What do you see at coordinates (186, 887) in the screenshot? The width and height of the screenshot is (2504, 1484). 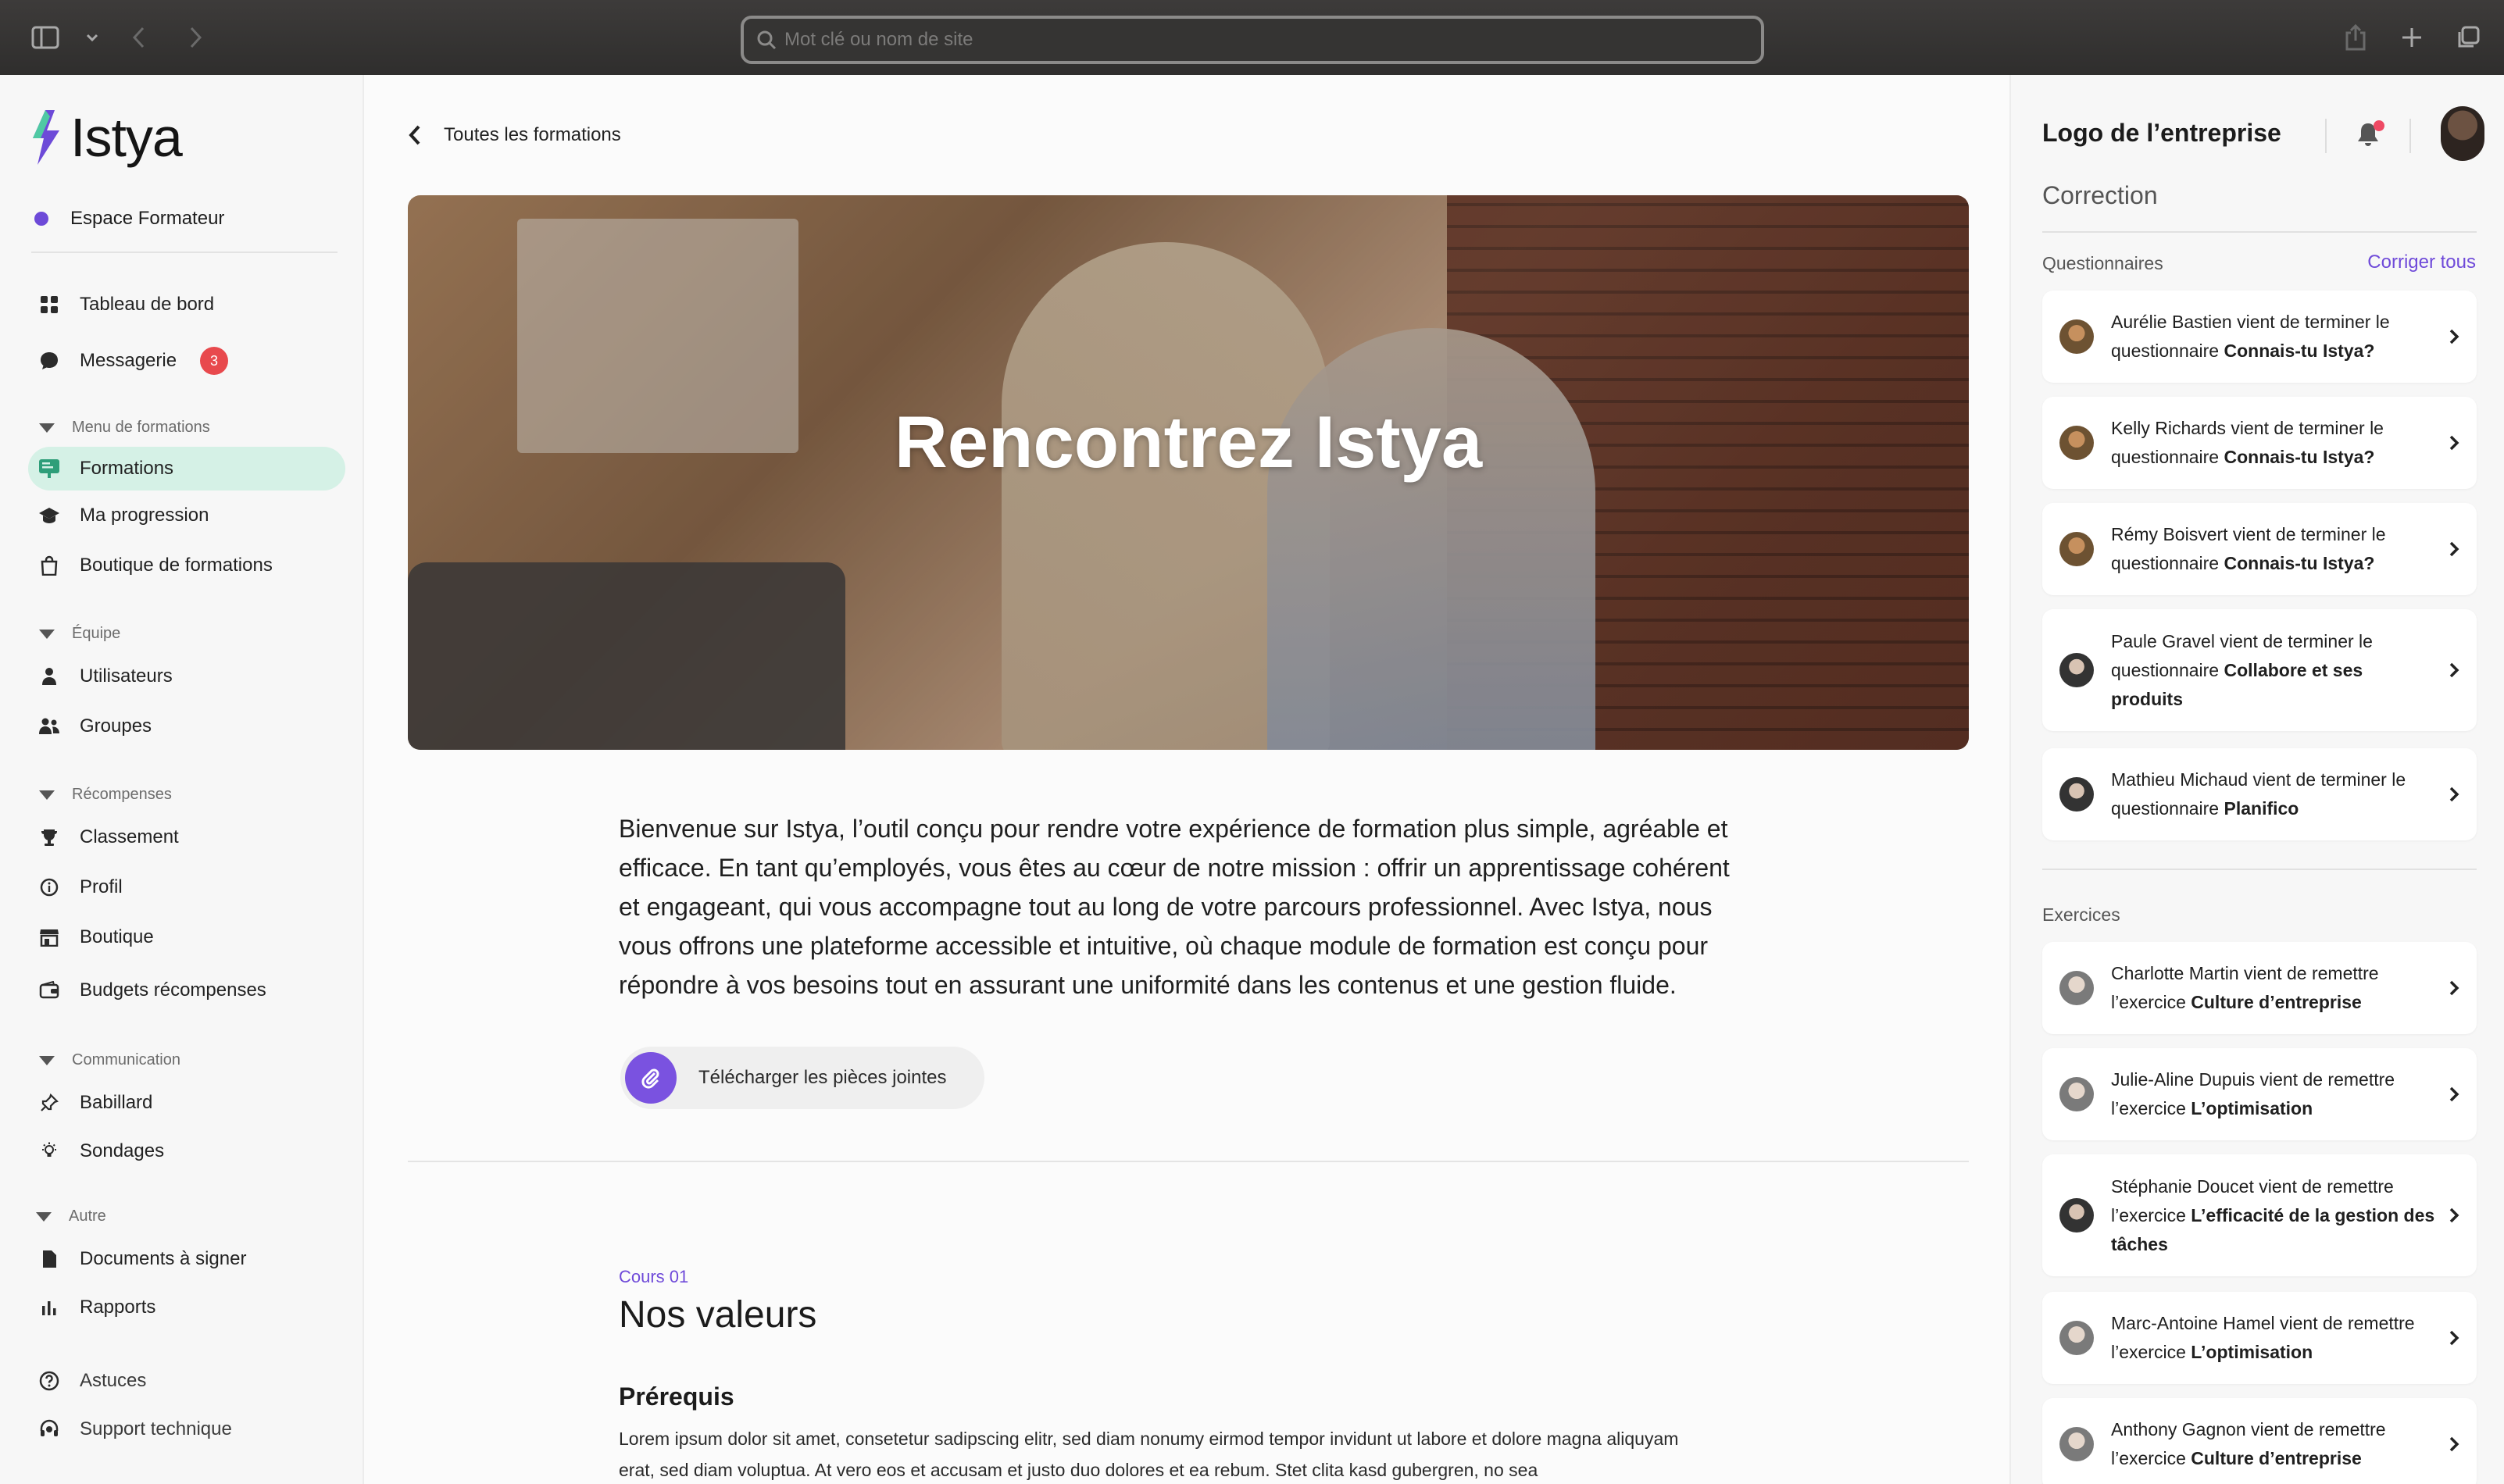 I see `sidebar-item-profile: Profil` at bounding box center [186, 887].